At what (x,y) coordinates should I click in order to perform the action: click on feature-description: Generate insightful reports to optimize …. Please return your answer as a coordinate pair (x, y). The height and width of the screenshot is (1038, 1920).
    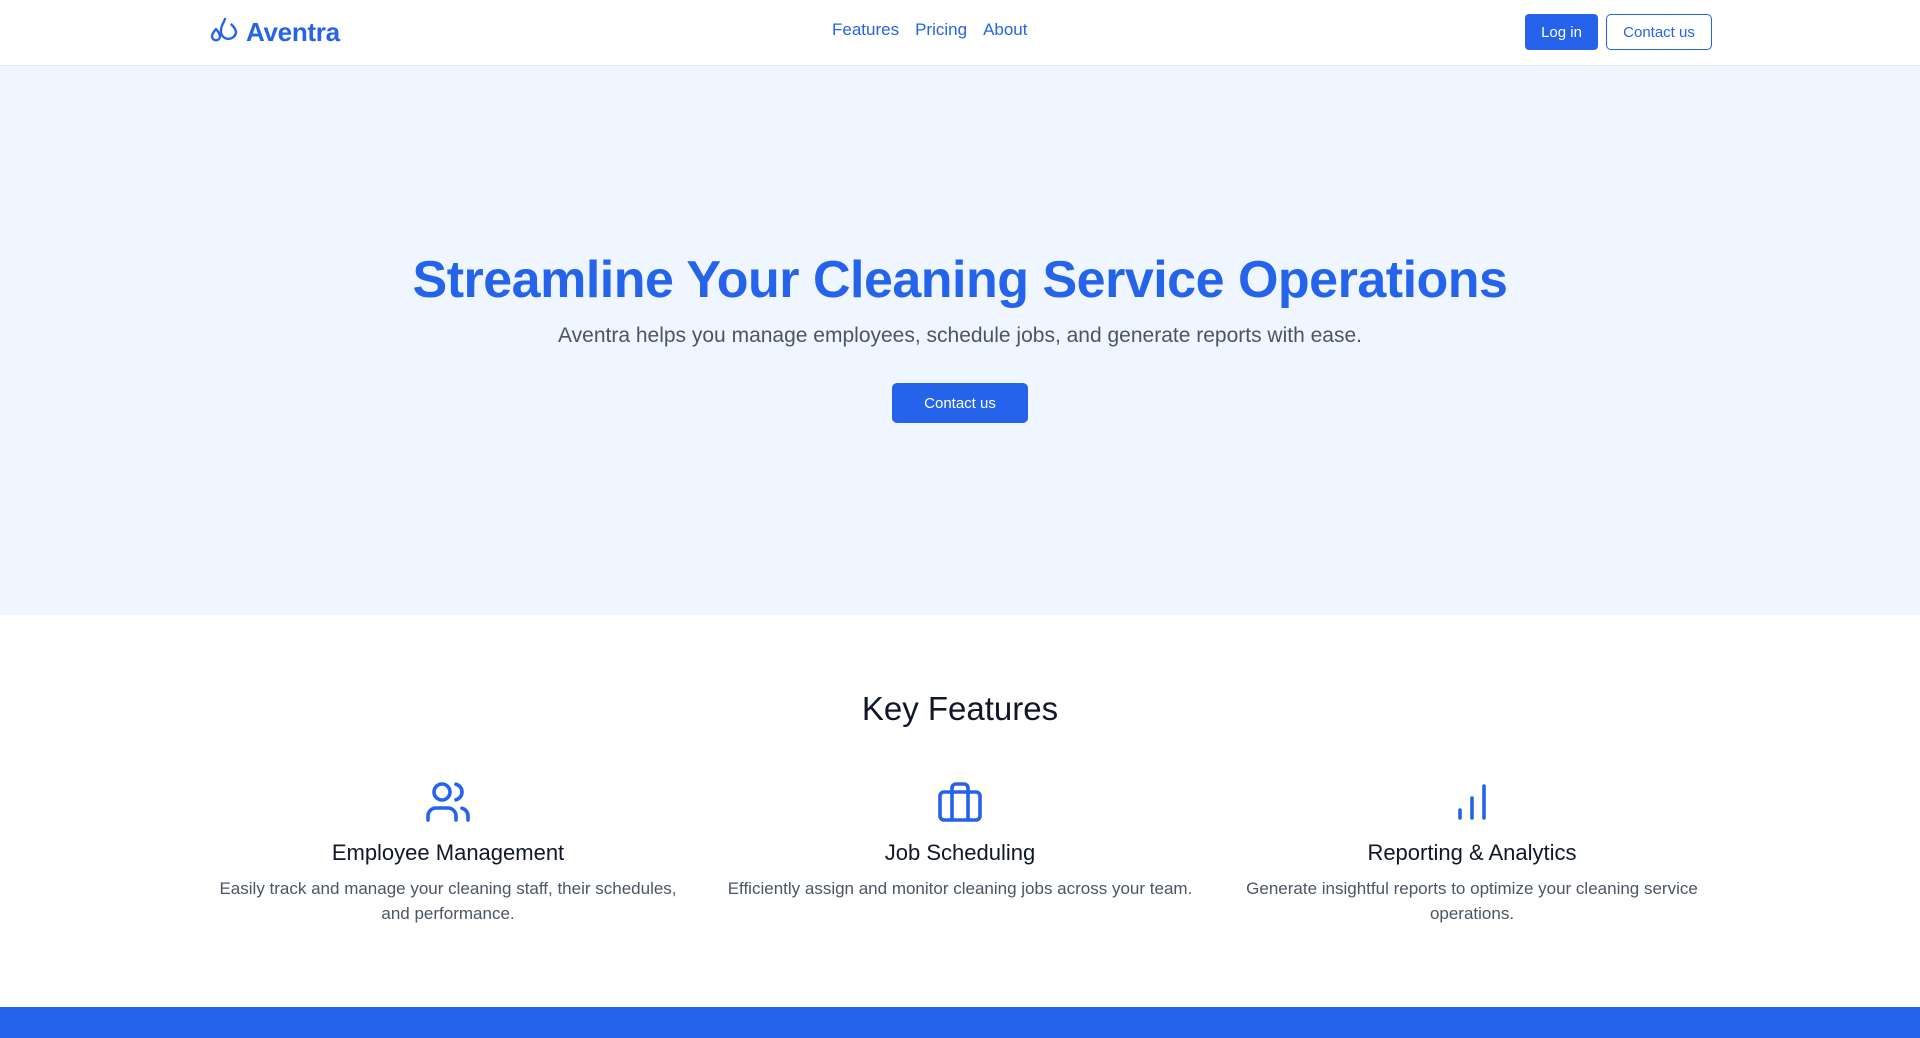
    Looking at the image, I should click on (1472, 901).